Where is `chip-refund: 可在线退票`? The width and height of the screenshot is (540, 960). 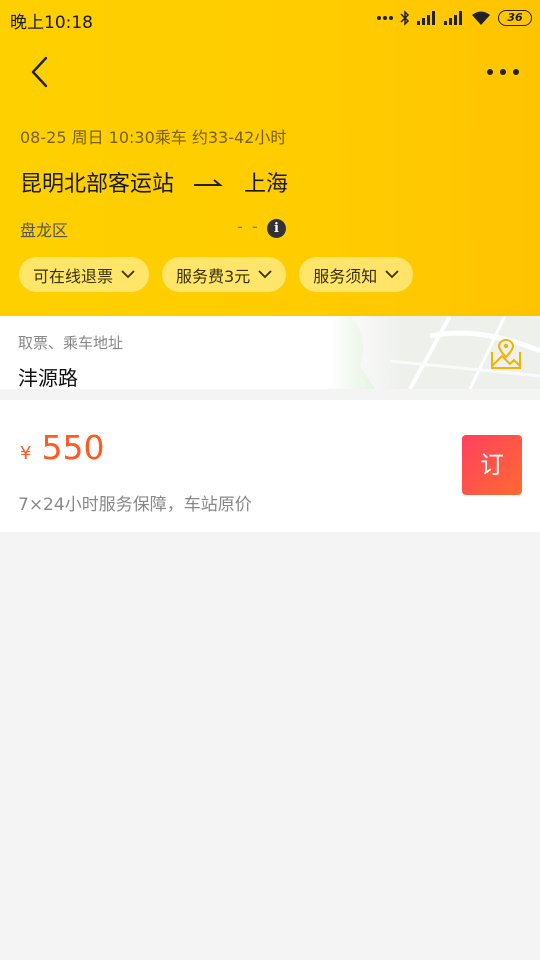
chip-refund: 可在线退票 is located at coordinates (84, 274).